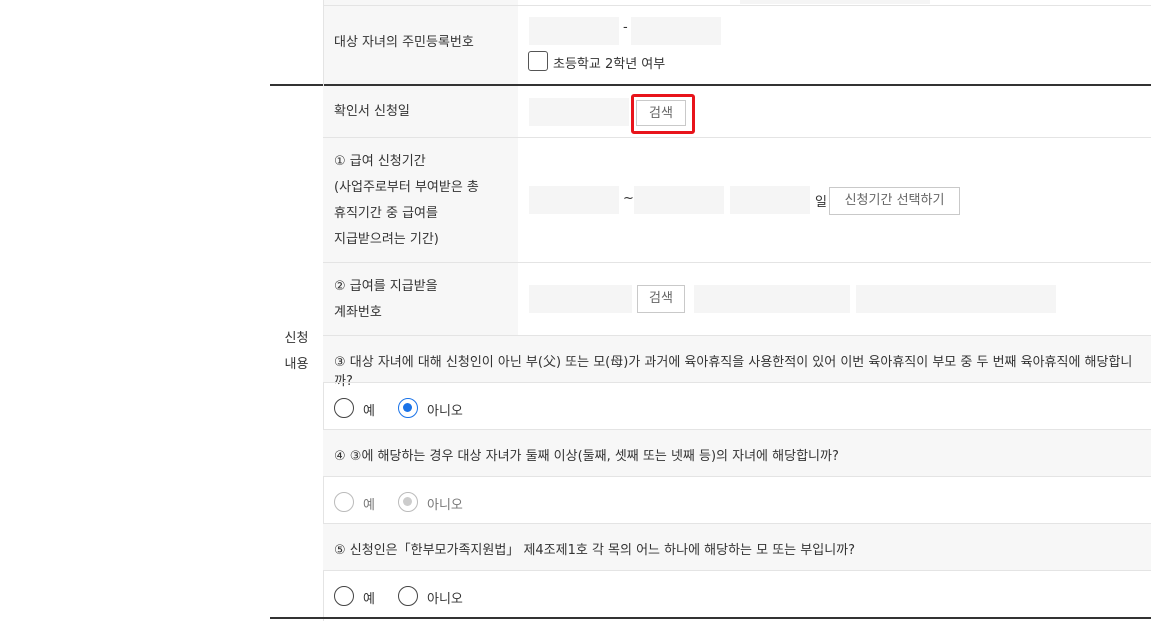 The image size is (1159, 621). What do you see at coordinates (956, 299) in the screenshot?
I see `account-holder-field` at bounding box center [956, 299].